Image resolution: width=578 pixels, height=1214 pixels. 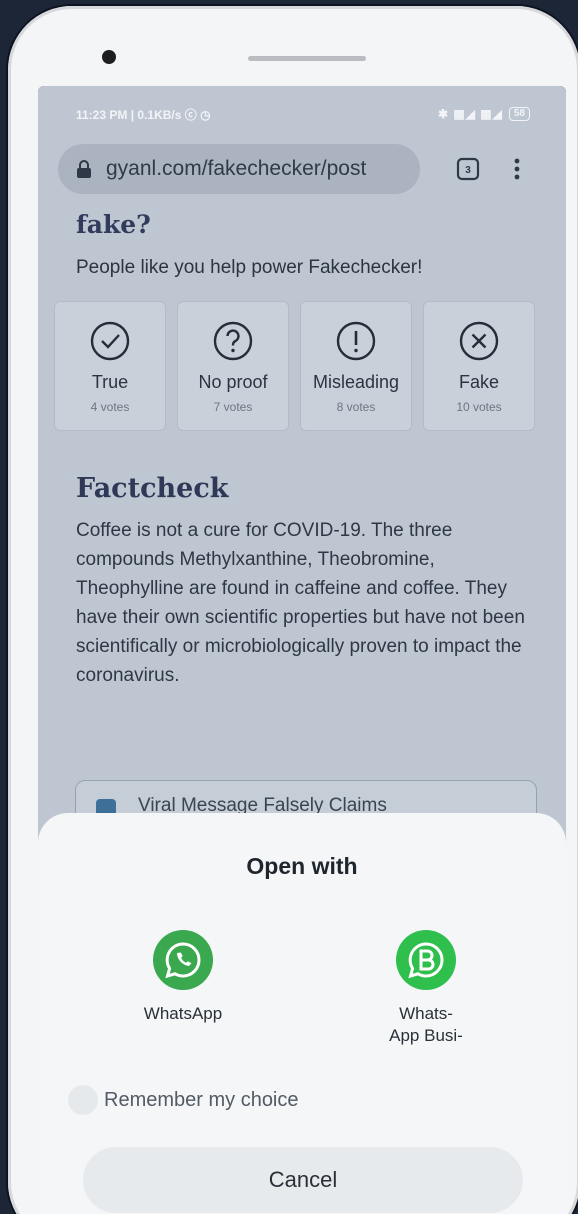 I want to click on app-option-whatsapp: WhatsApp, so click(x=183, y=977).